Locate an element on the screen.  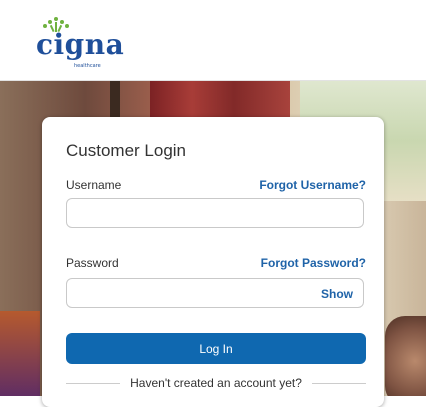
signup-divider: Haven't created an account yet? is located at coordinates (216, 383).